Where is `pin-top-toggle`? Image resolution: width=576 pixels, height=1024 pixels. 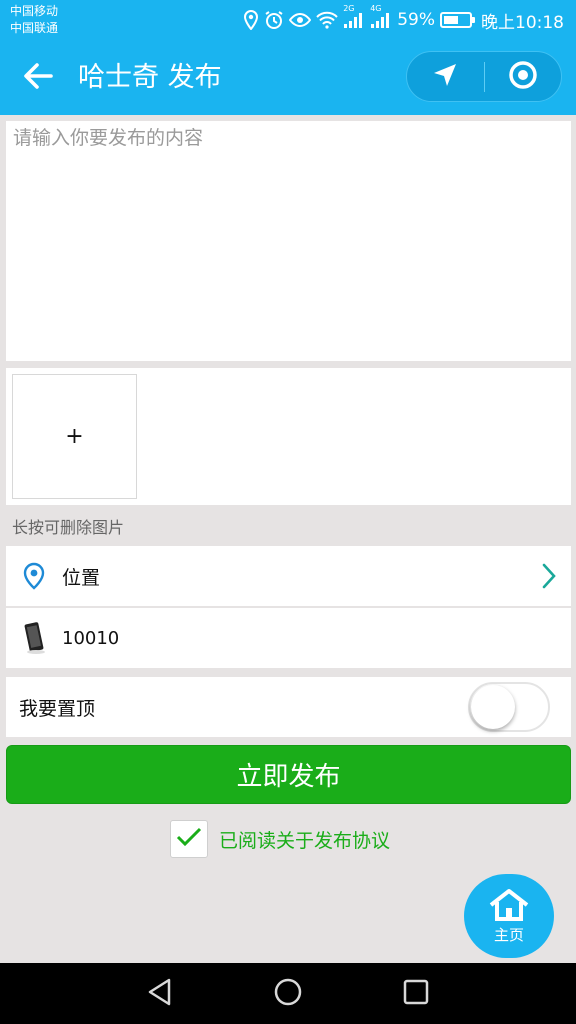 pin-top-toggle is located at coordinates (509, 707).